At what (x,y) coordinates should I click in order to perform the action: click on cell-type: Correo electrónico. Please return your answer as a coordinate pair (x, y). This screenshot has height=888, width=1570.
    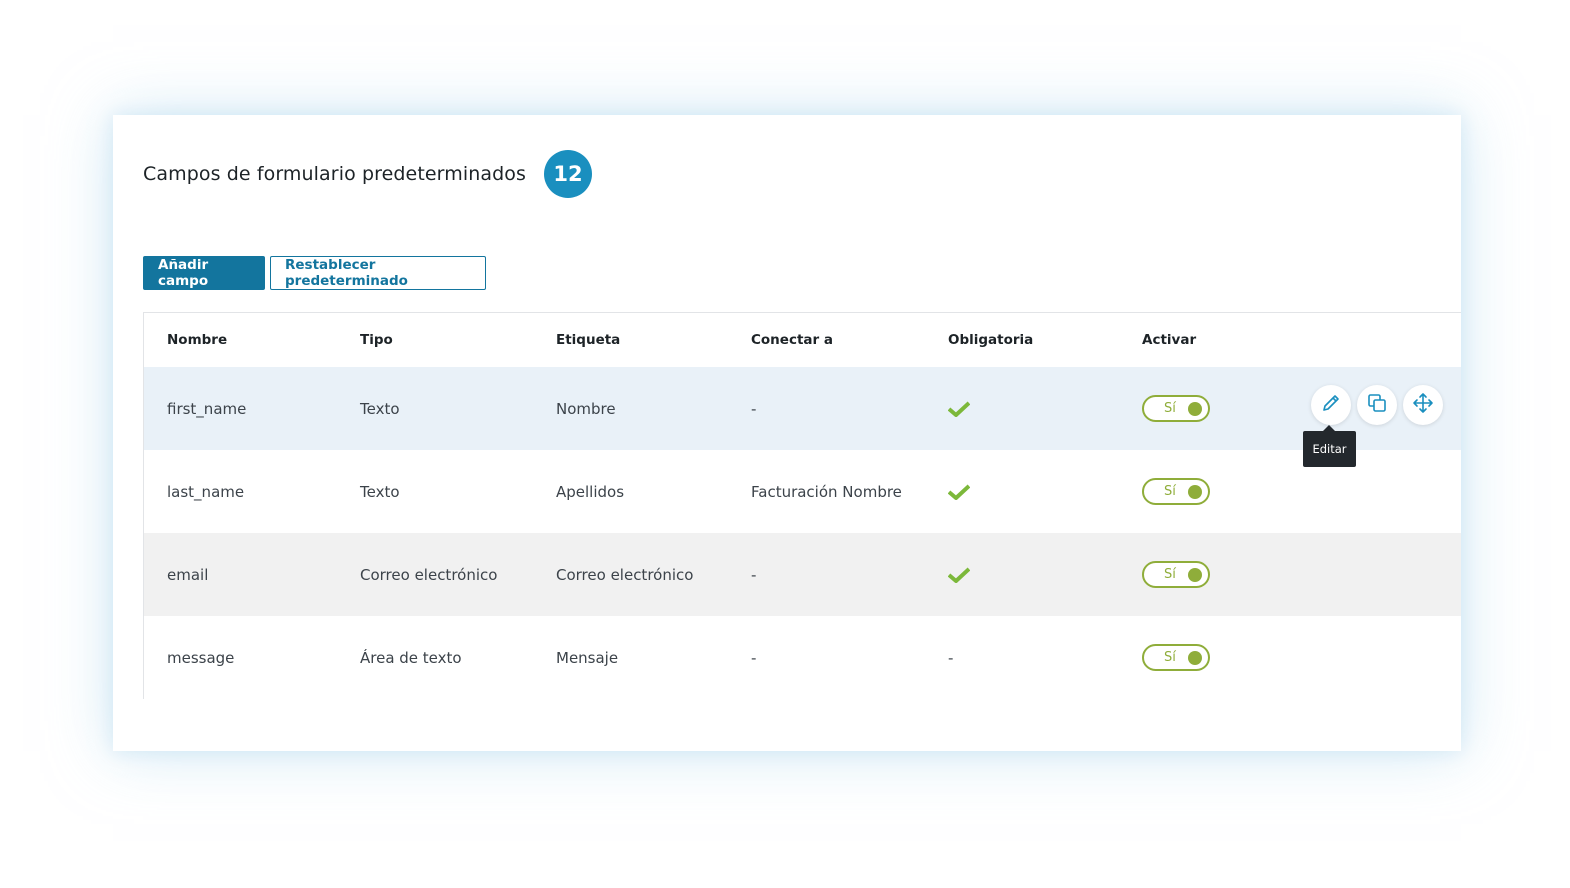
    Looking at the image, I should click on (429, 574).